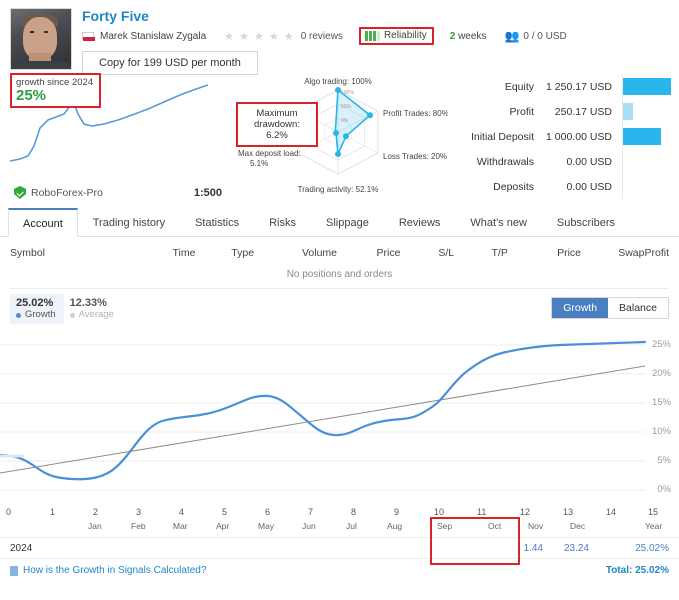 The width and height of the screenshot is (679, 600). What do you see at coordinates (372, 35) in the screenshot?
I see `reliability-bars-icon` at bounding box center [372, 35].